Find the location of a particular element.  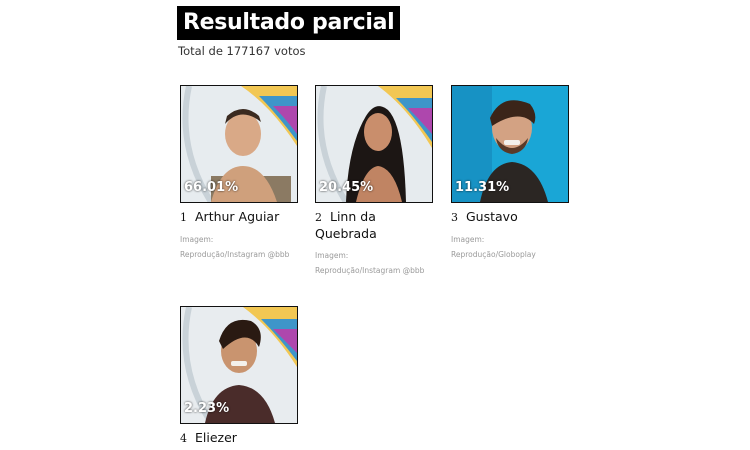

candidate-name-text: Gustavo is located at coordinates (492, 216).